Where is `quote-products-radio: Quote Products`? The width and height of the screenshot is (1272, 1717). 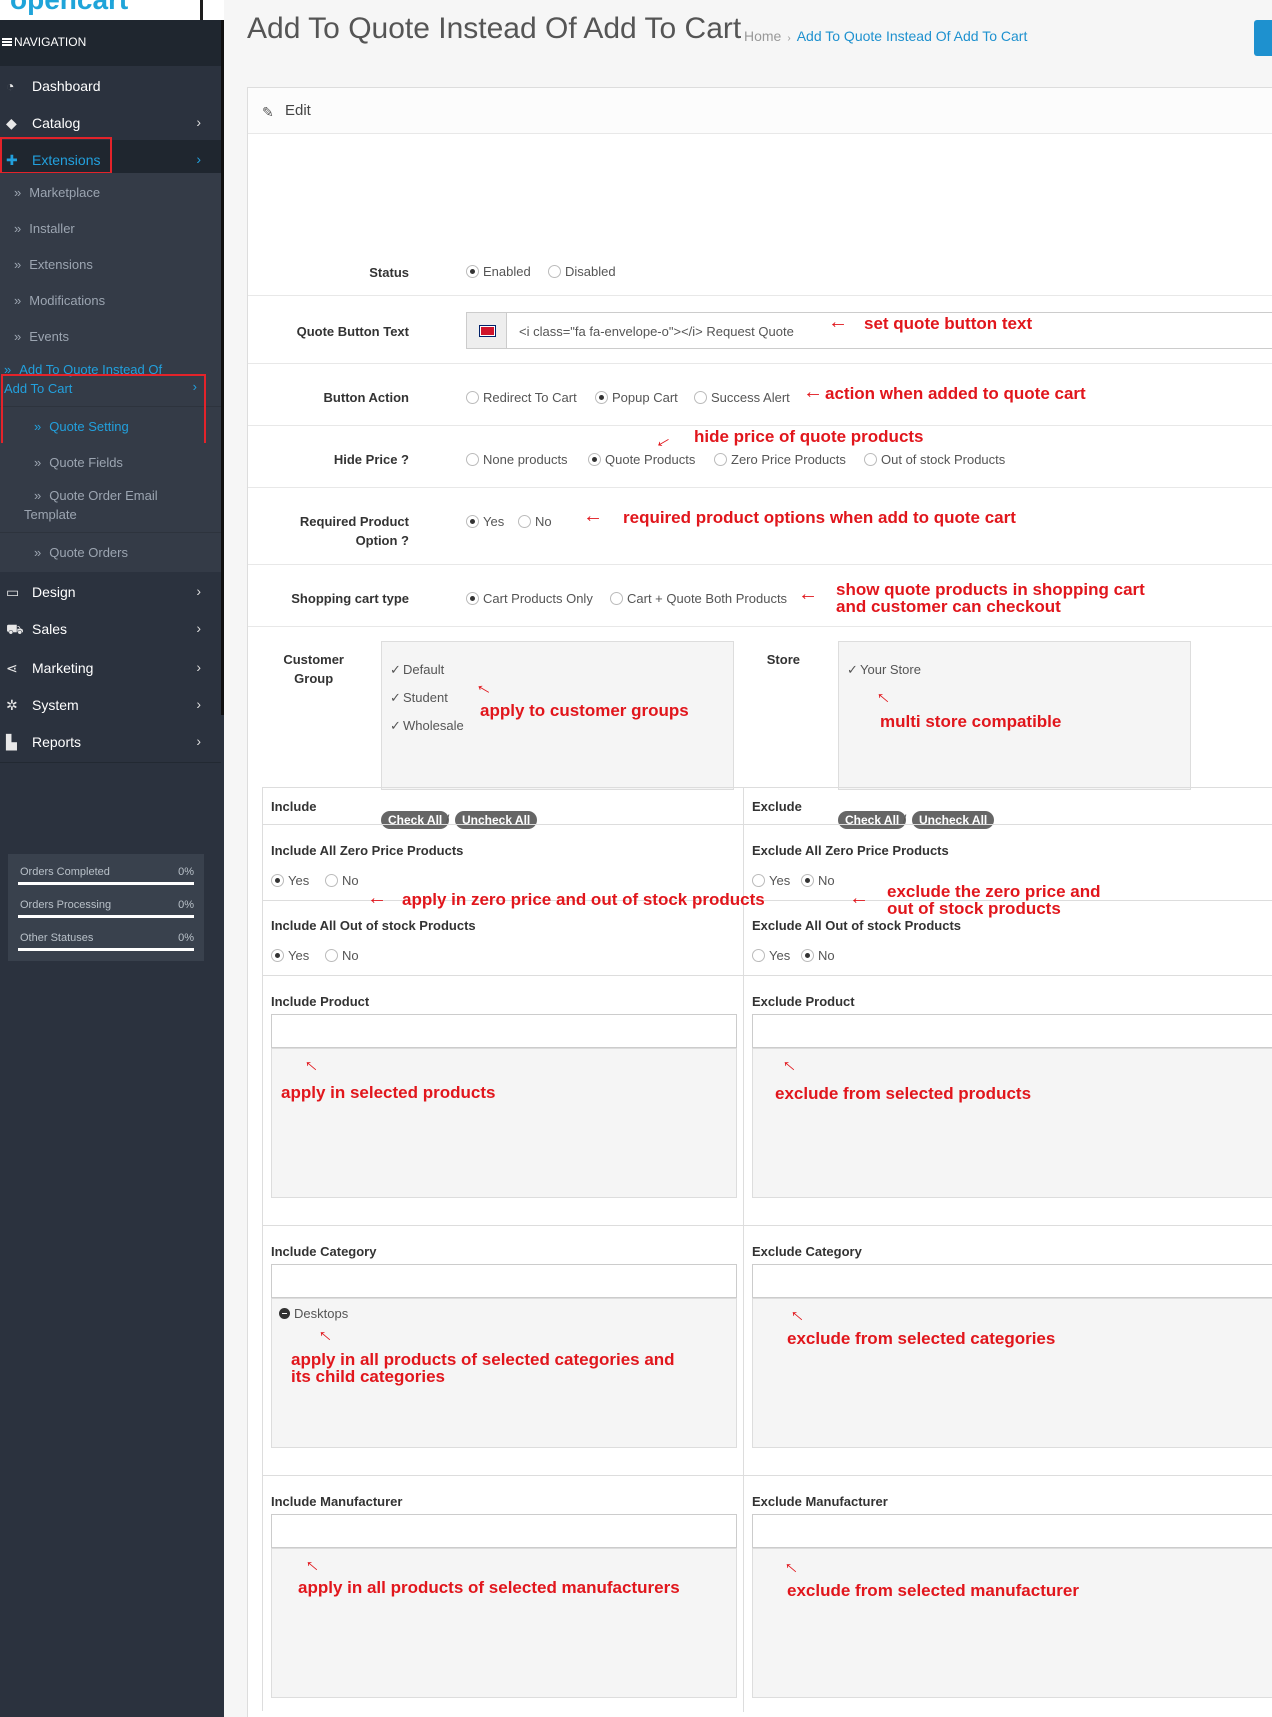 quote-products-radio: Quote Products is located at coordinates (641, 459).